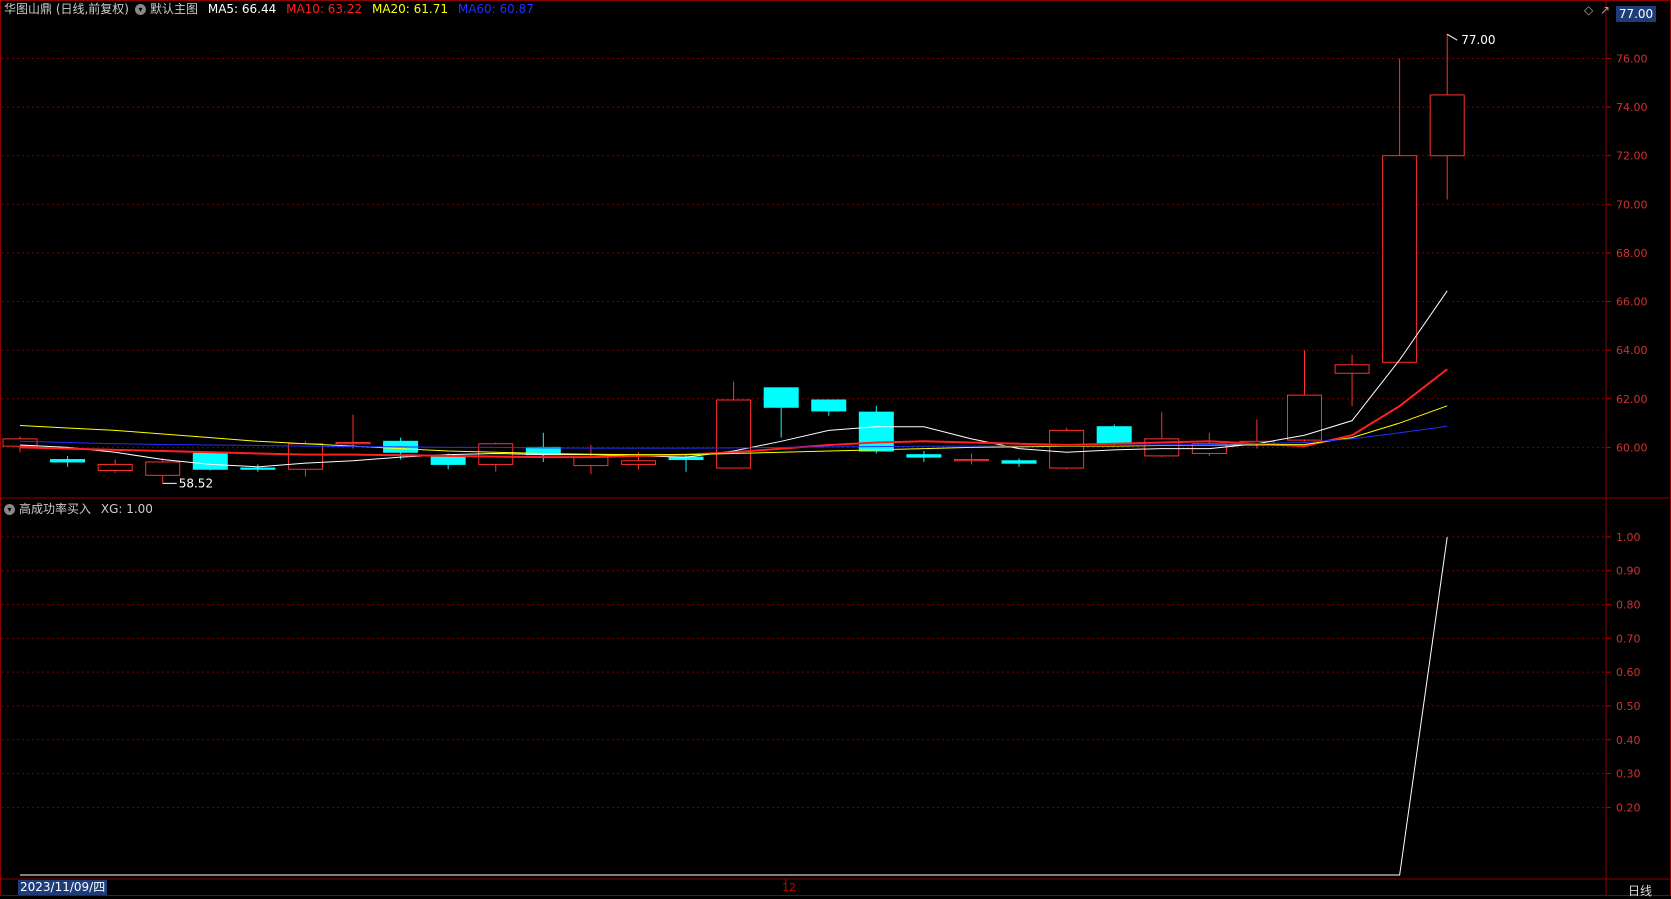  I want to click on arrow-up-right-icon: ↗, so click(1605, 10).